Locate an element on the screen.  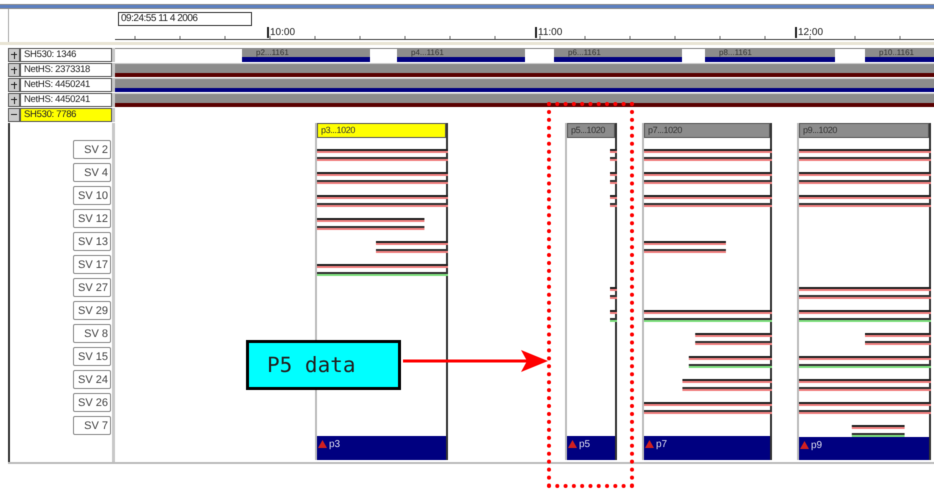
group-label: SH530: 1346 is located at coordinates (66, 55).